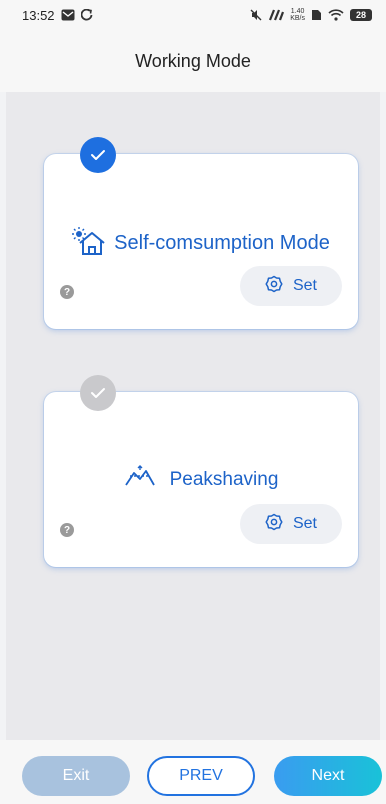  I want to click on page-title: Working Mode, so click(193, 60).